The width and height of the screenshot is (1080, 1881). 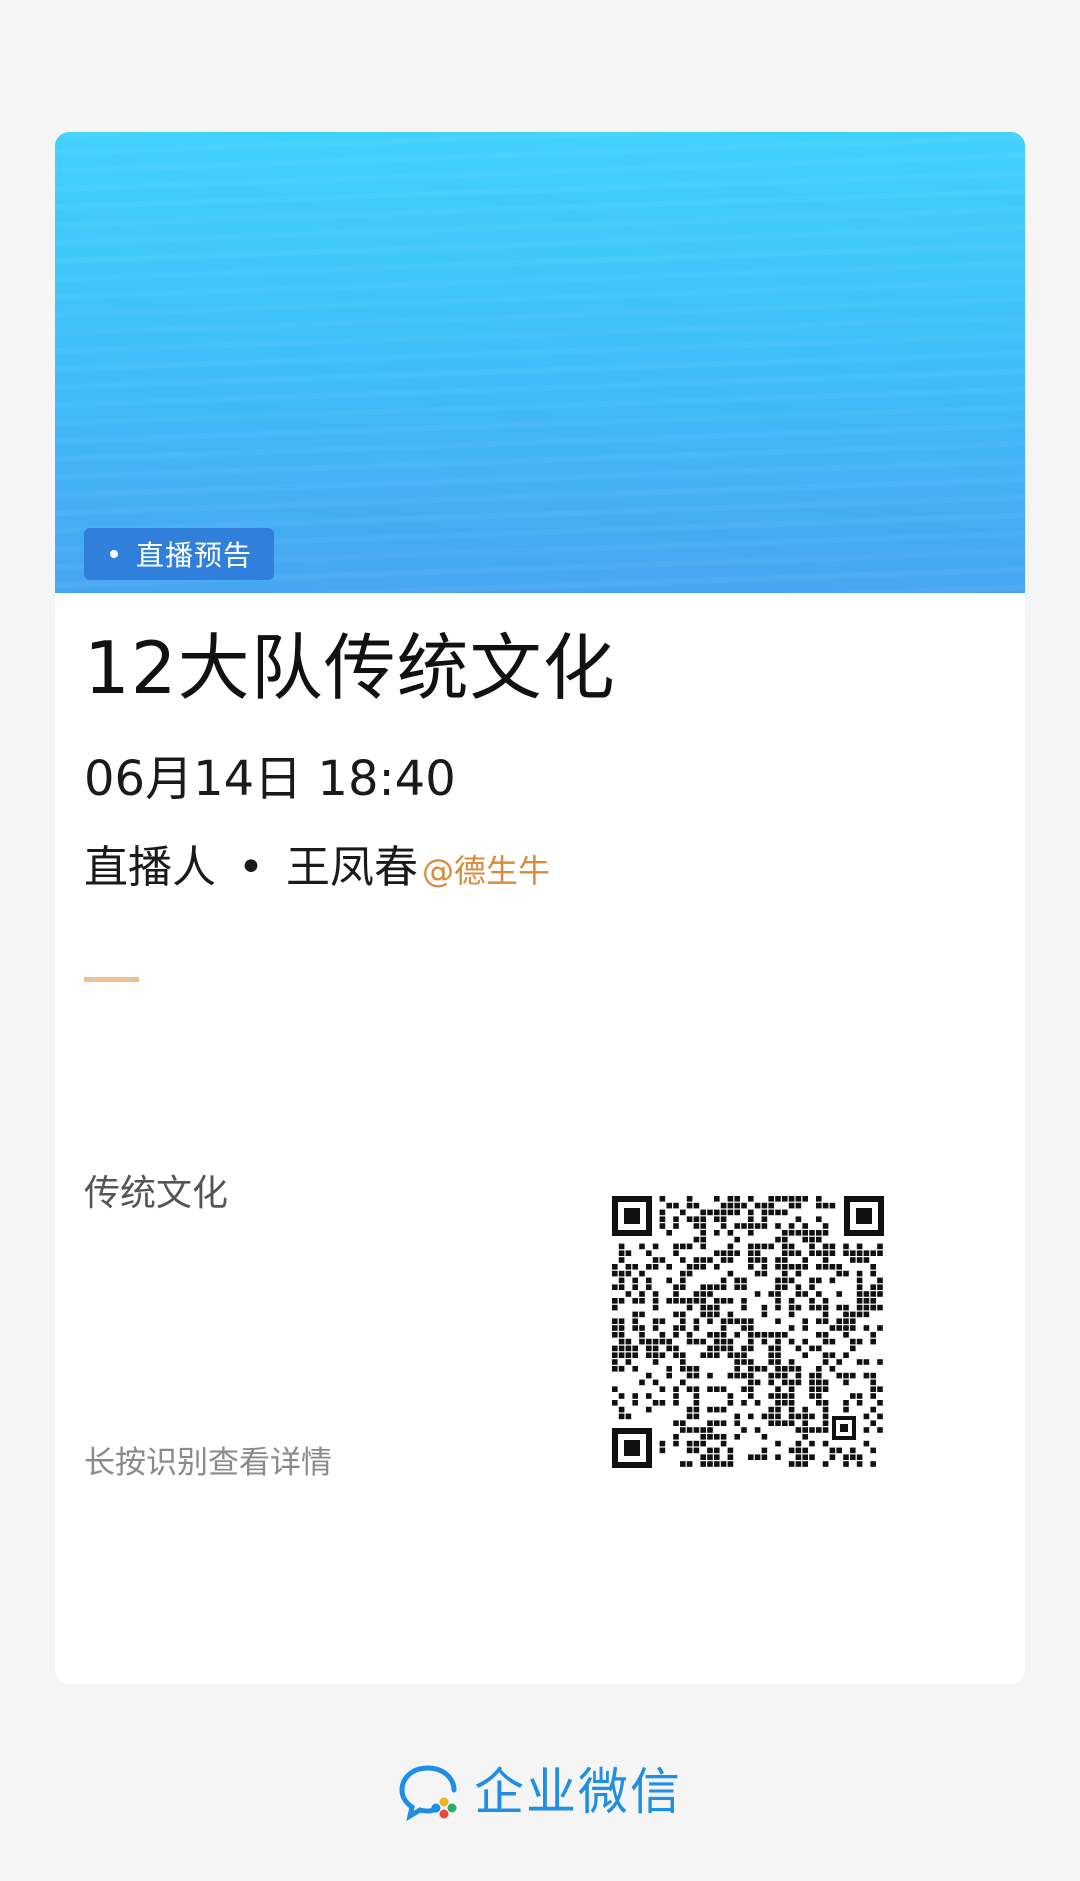 What do you see at coordinates (350, 668) in the screenshot?
I see `live-title: 12大队传统文化` at bounding box center [350, 668].